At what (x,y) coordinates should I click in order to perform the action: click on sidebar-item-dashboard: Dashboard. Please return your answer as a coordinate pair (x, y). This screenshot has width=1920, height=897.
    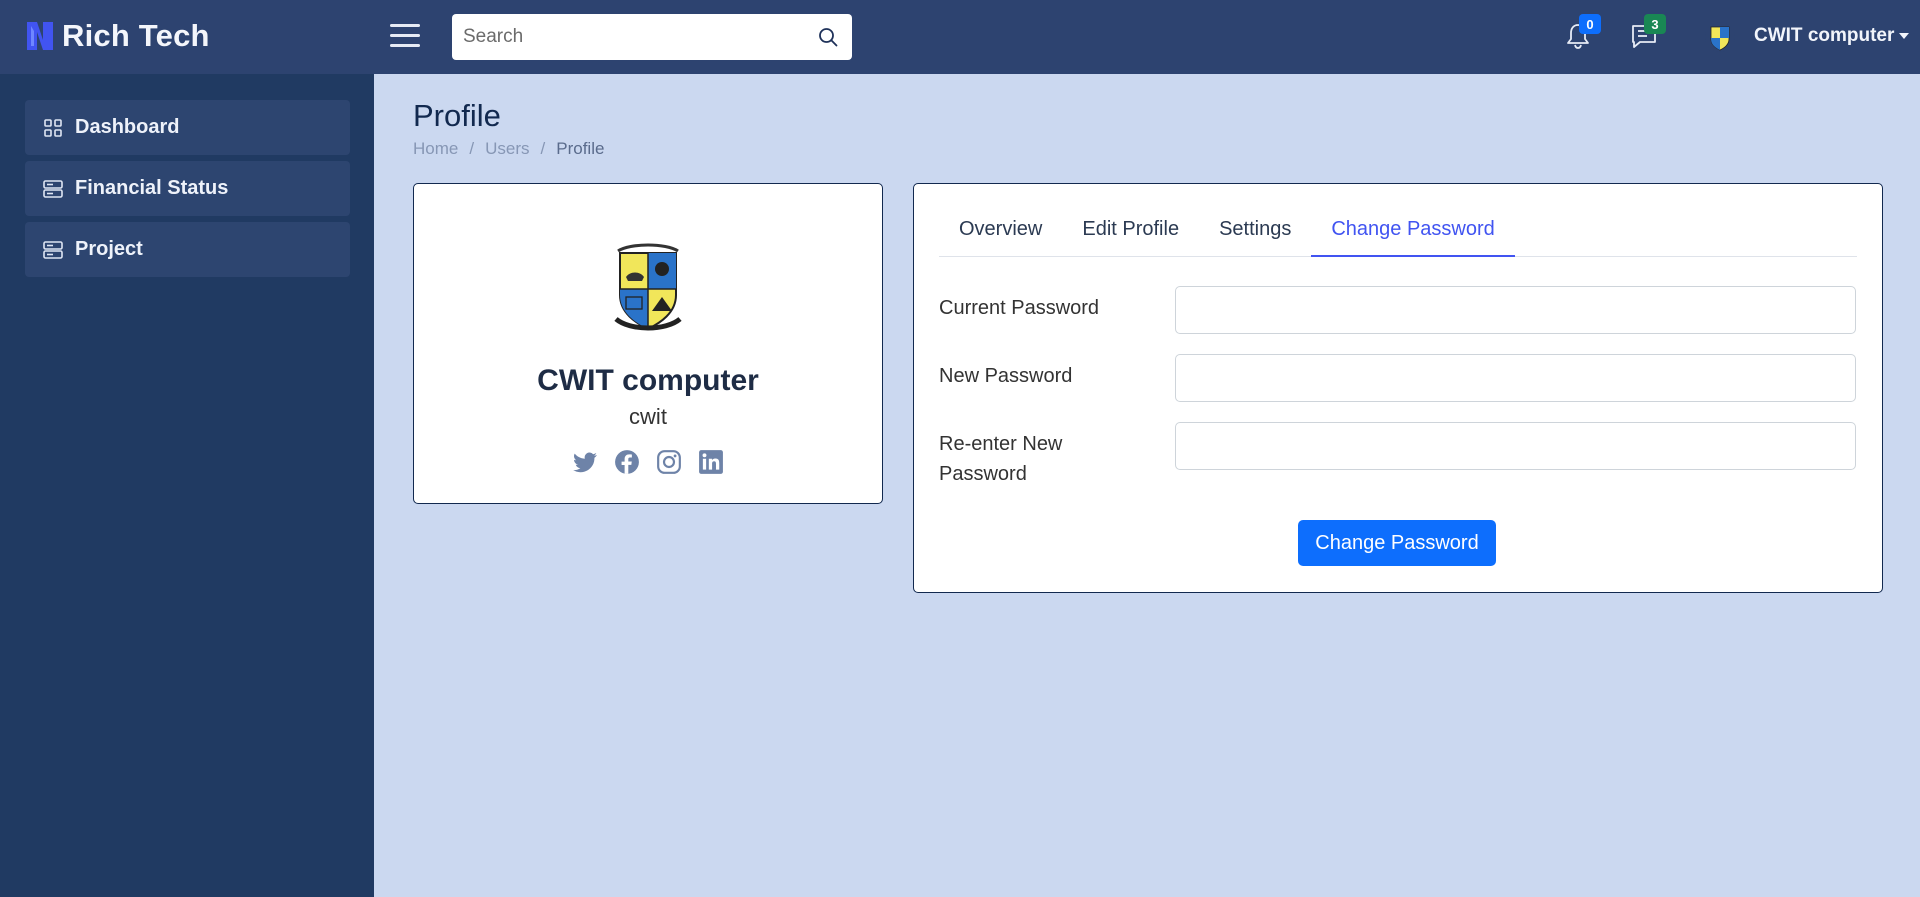
    Looking at the image, I should click on (187, 127).